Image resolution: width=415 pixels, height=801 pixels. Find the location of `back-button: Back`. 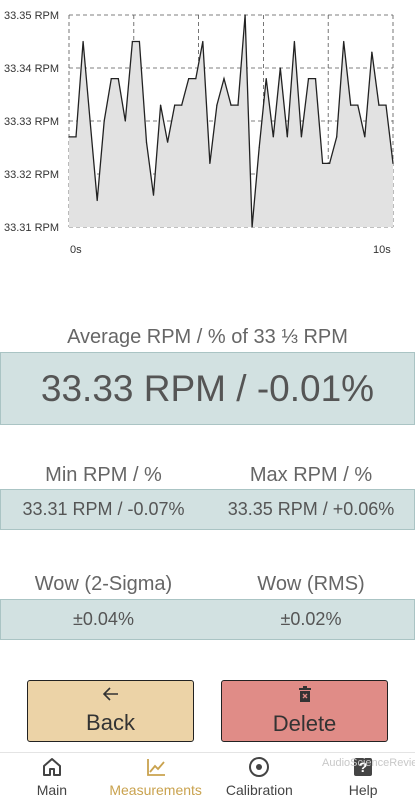

back-button: Back is located at coordinates (110, 711).